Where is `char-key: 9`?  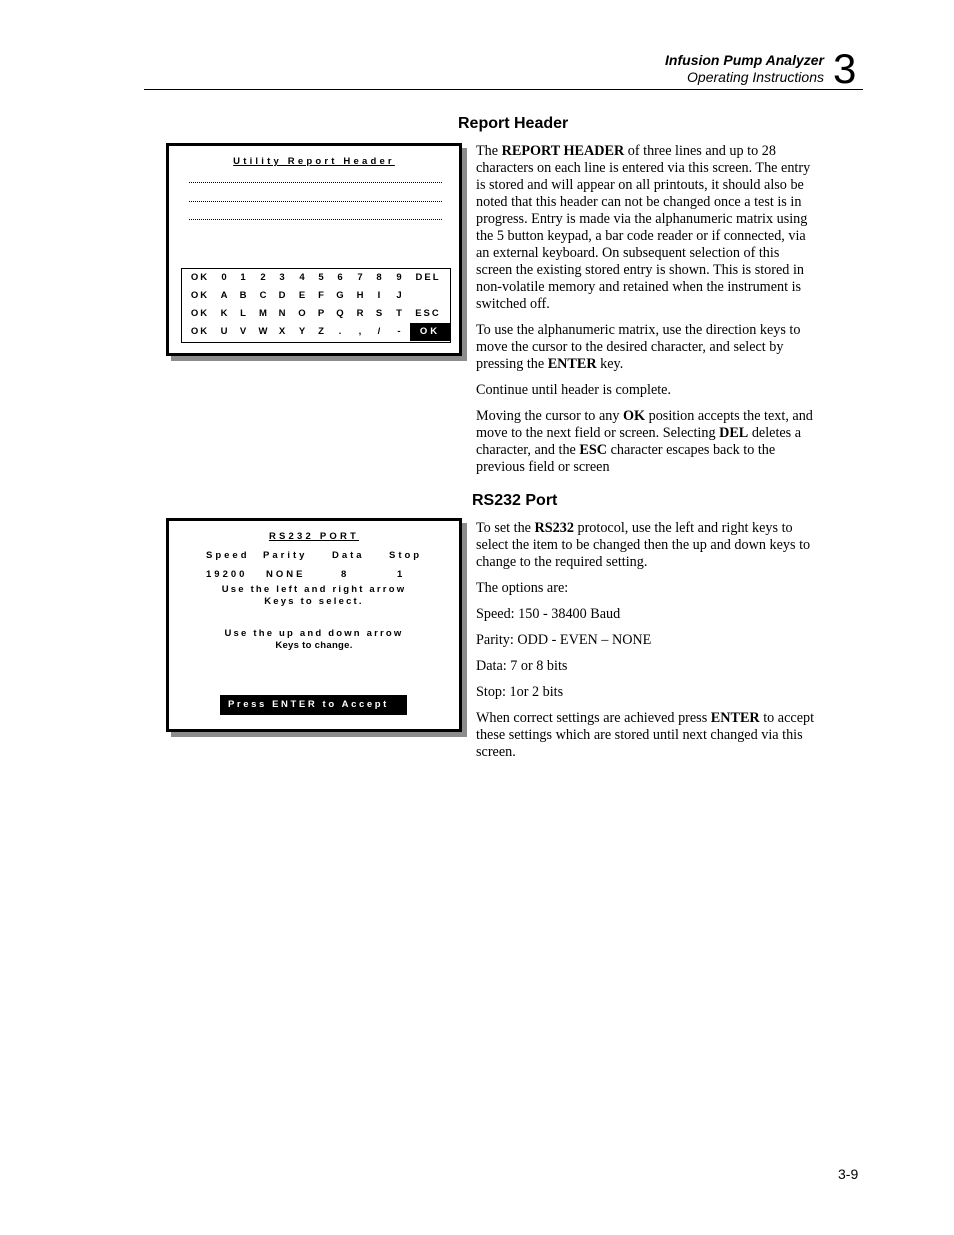 char-key: 9 is located at coordinates (399, 277).